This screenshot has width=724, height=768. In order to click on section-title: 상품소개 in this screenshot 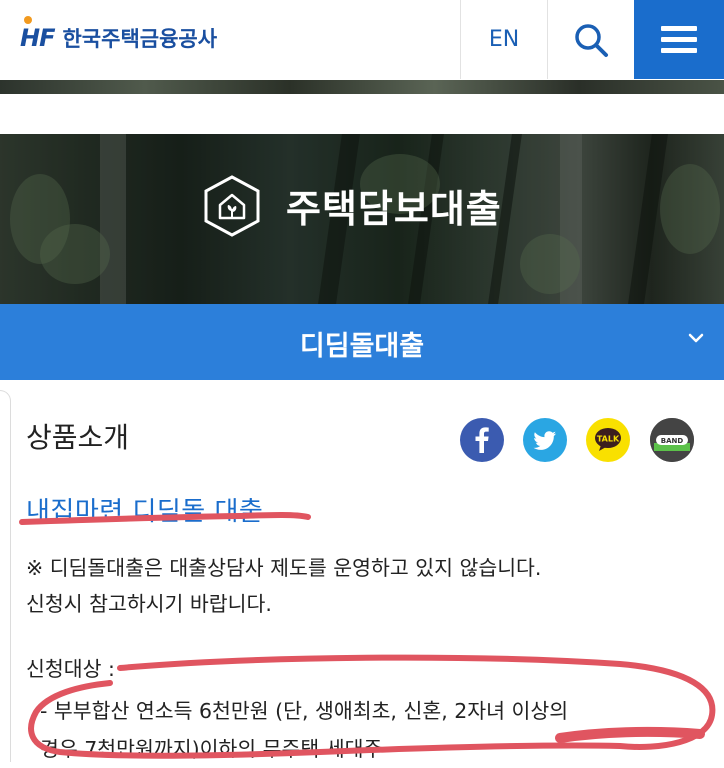, I will do `click(78, 437)`.